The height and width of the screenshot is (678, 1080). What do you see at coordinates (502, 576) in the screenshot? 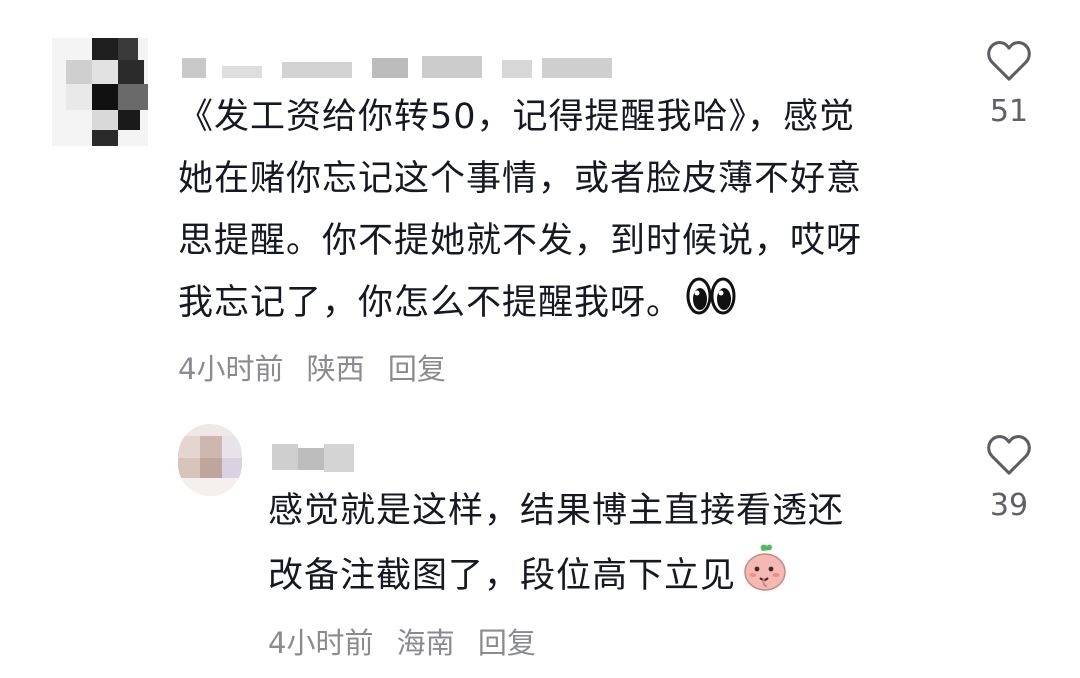
I see `comment-text-segment: 改备注截图了，段位高下立见` at bounding box center [502, 576].